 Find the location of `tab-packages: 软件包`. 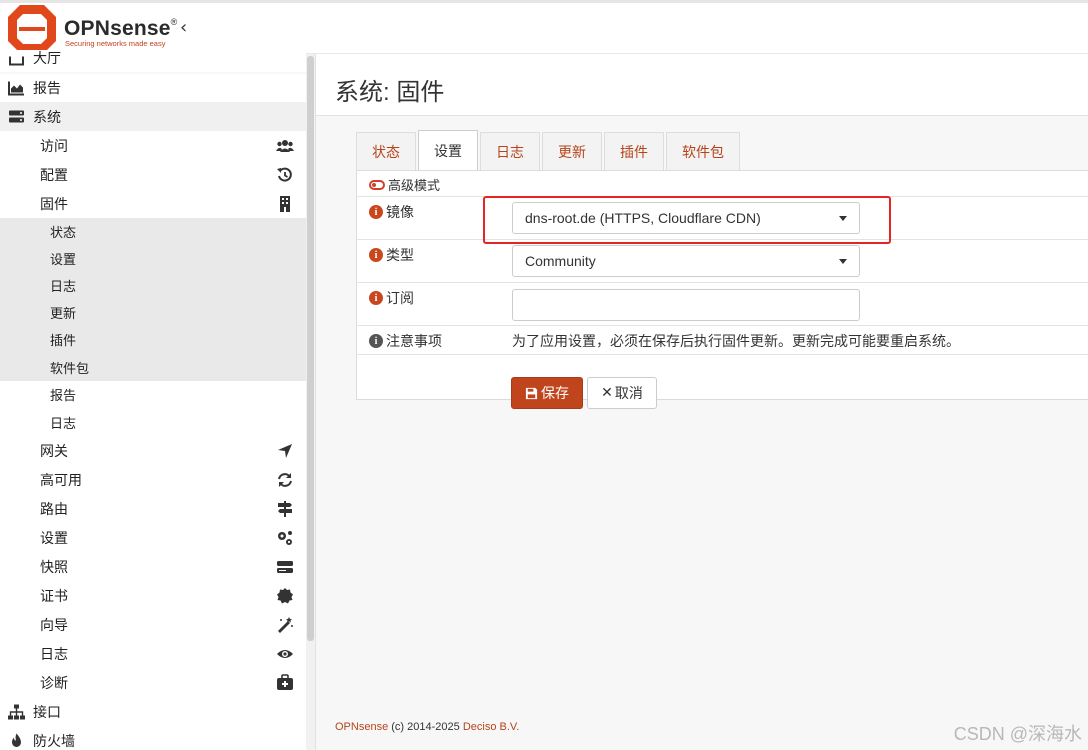

tab-packages: 软件包 is located at coordinates (703, 151).